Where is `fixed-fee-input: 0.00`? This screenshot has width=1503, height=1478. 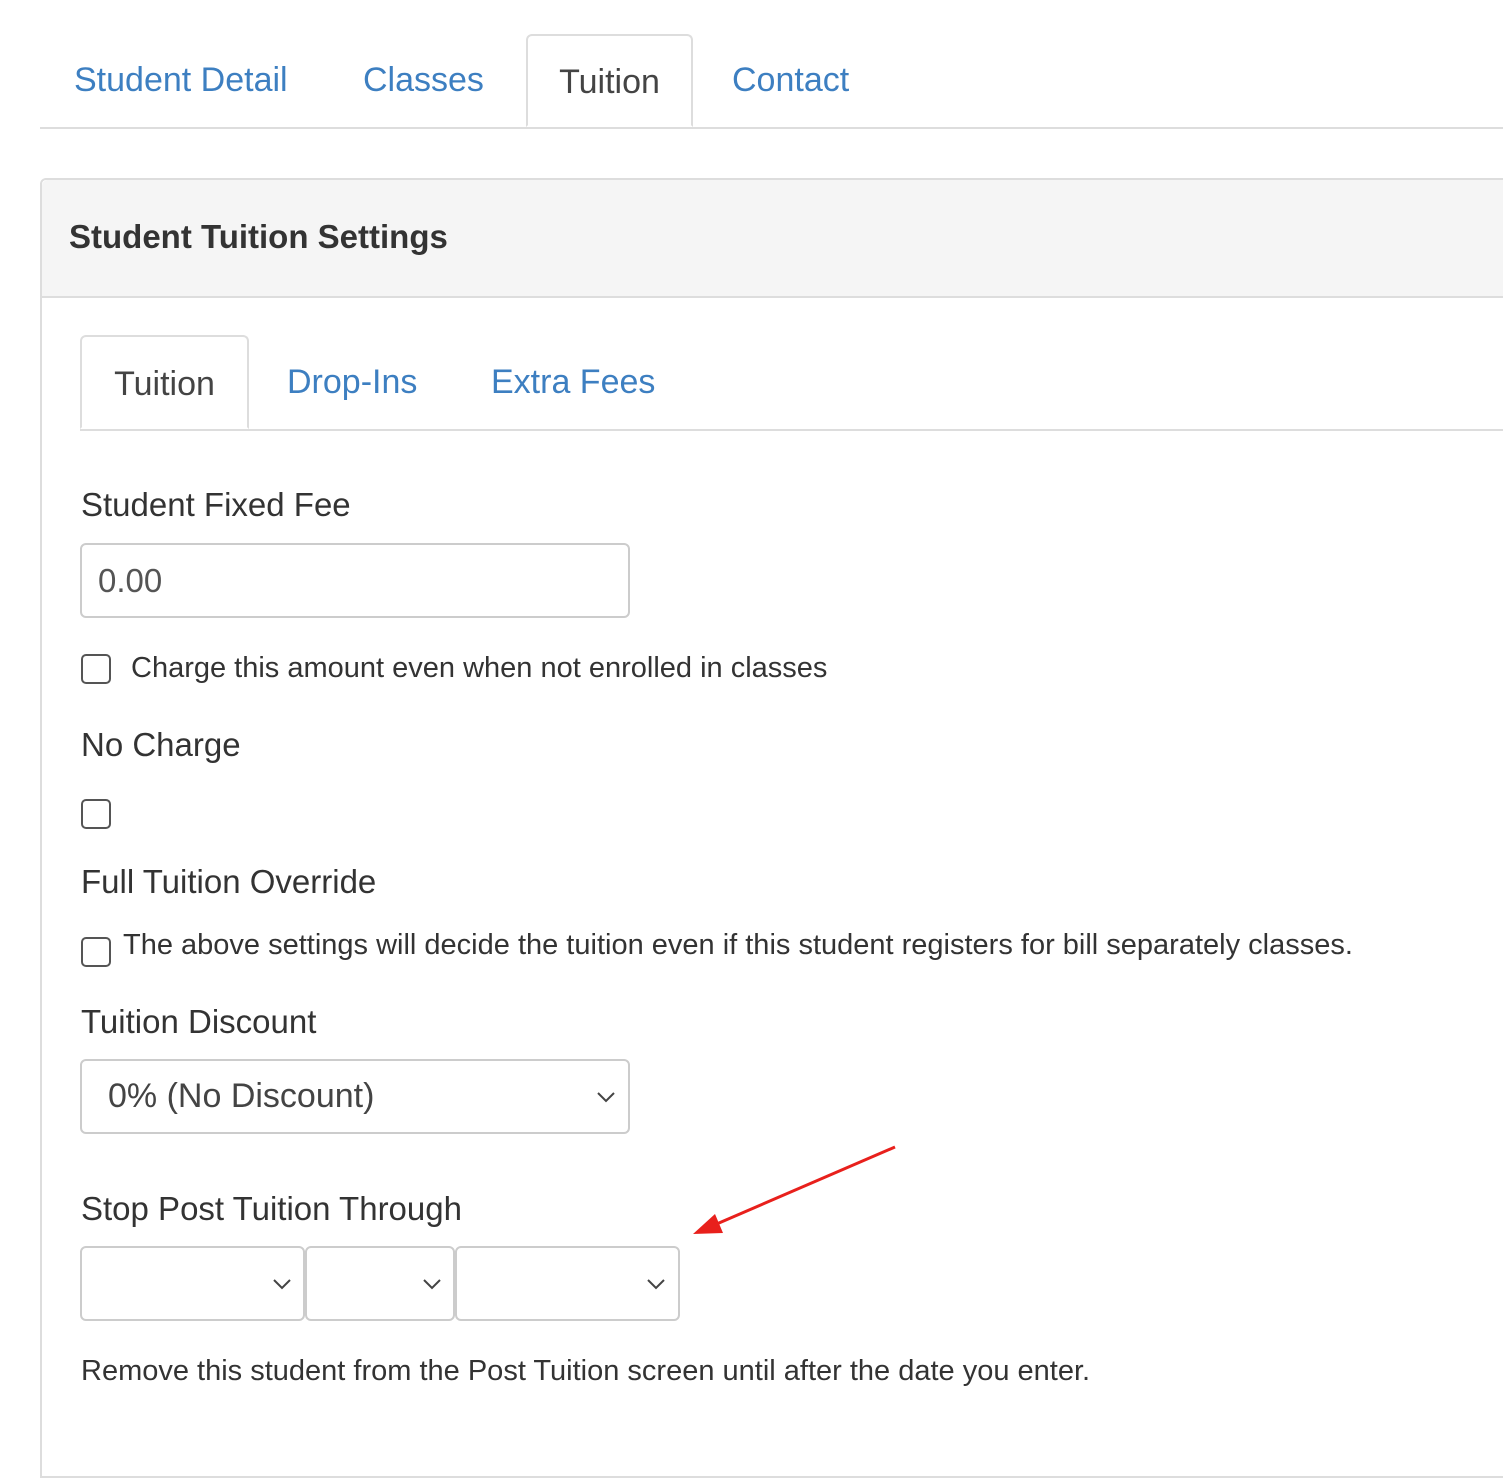
fixed-fee-input: 0.00 is located at coordinates (355, 580).